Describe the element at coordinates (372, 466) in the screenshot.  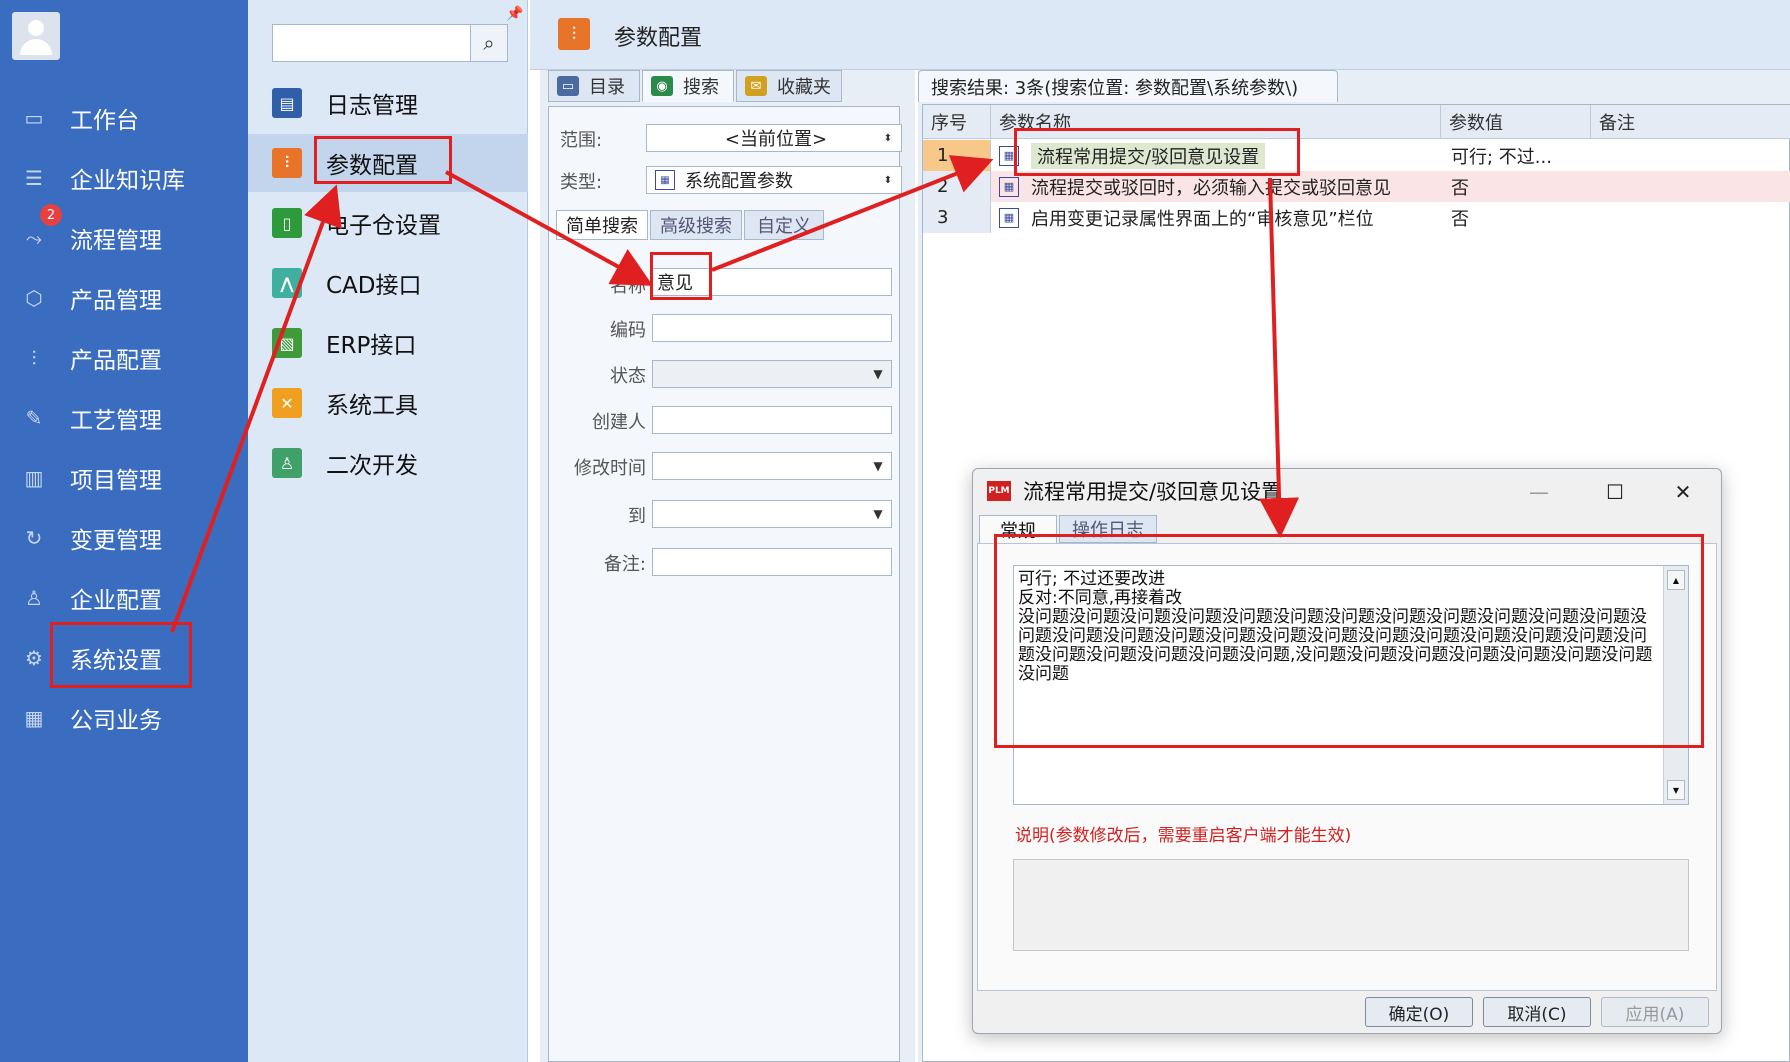
I see `submenu-item-label: 二次开发` at that location.